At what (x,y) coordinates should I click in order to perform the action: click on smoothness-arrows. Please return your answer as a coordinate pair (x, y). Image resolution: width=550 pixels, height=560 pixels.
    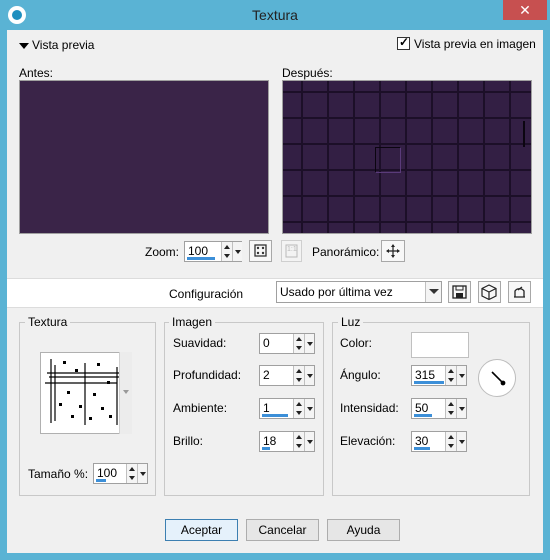
    Looking at the image, I should click on (298, 343).